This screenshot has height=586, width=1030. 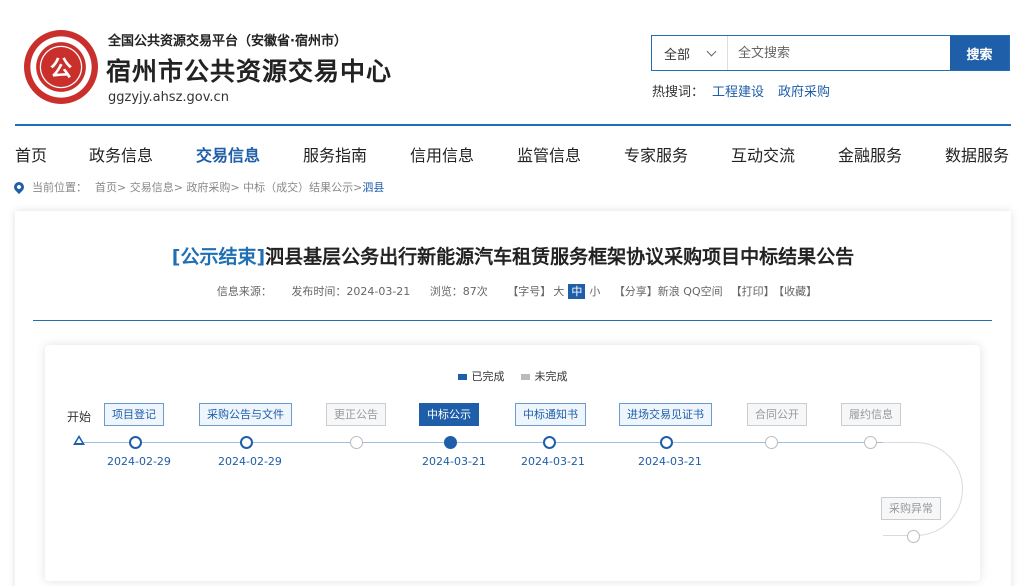 What do you see at coordinates (923, 489) in the screenshot?
I see `flow-curve` at bounding box center [923, 489].